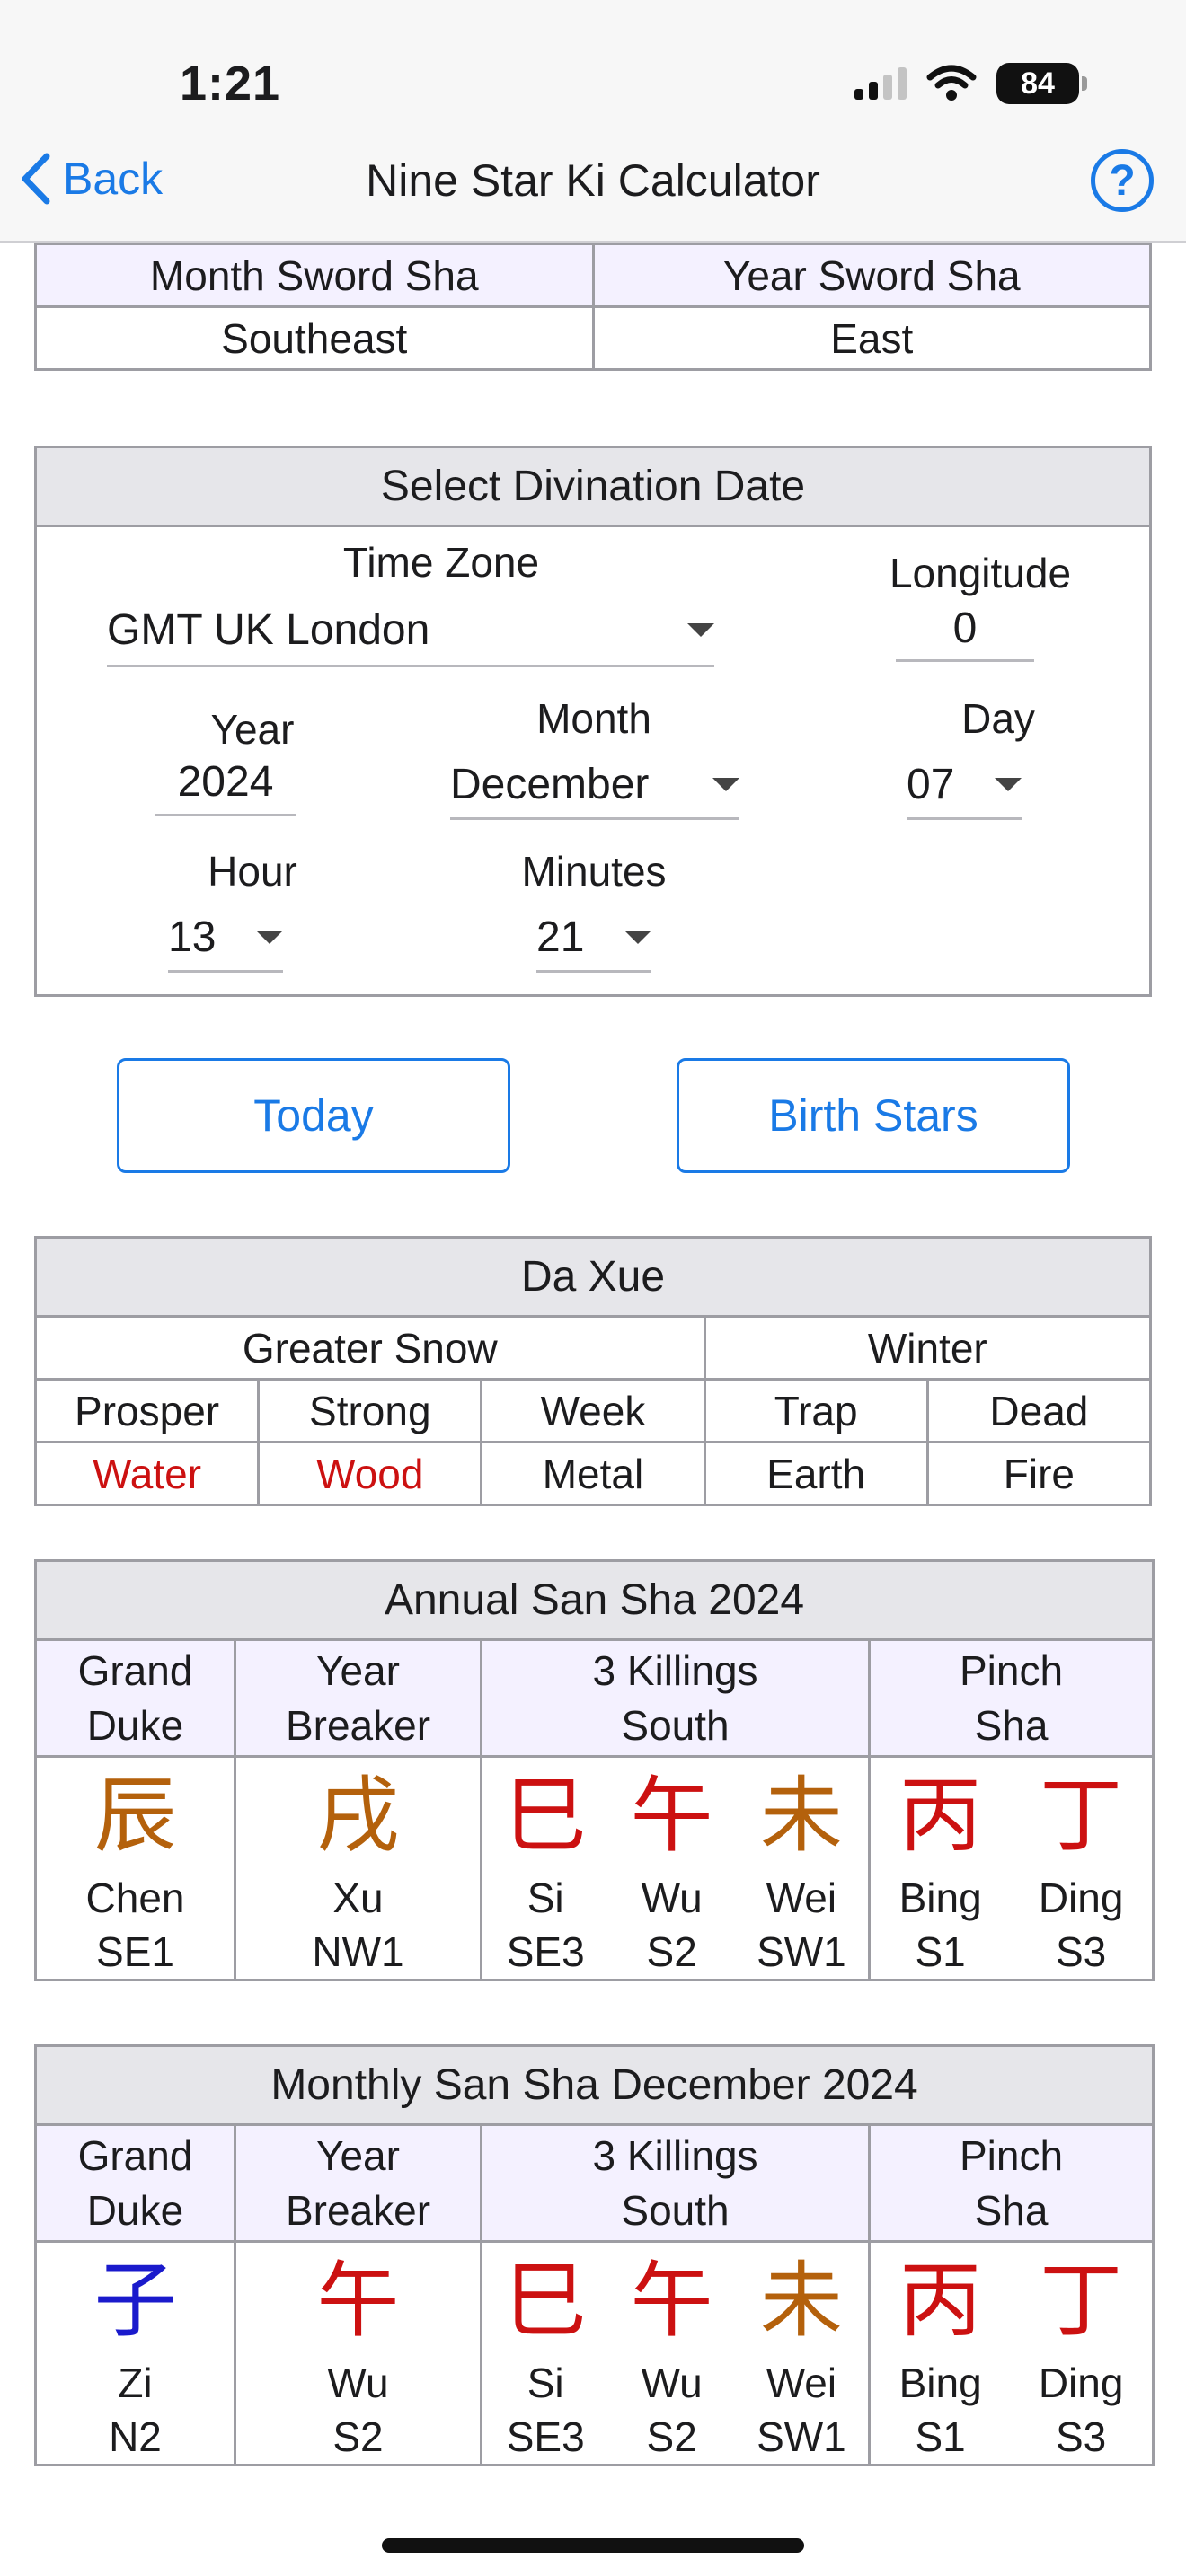 Image resolution: width=1186 pixels, height=2576 pixels. What do you see at coordinates (1081, 1951) in the screenshot?
I see `pinch-direction: S3` at bounding box center [1081, 1951].